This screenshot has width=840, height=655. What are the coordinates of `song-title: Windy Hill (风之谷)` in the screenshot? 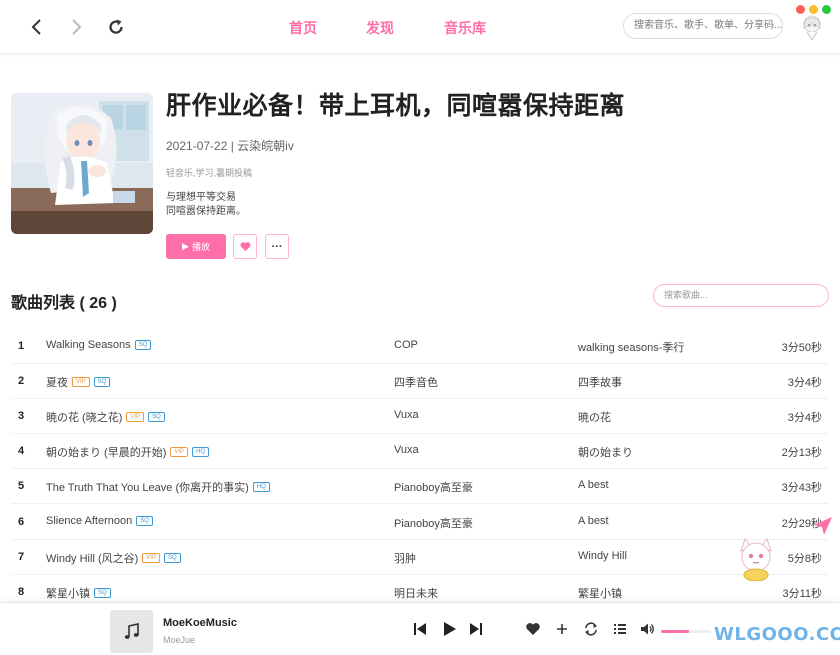 It's located at (92, 559).